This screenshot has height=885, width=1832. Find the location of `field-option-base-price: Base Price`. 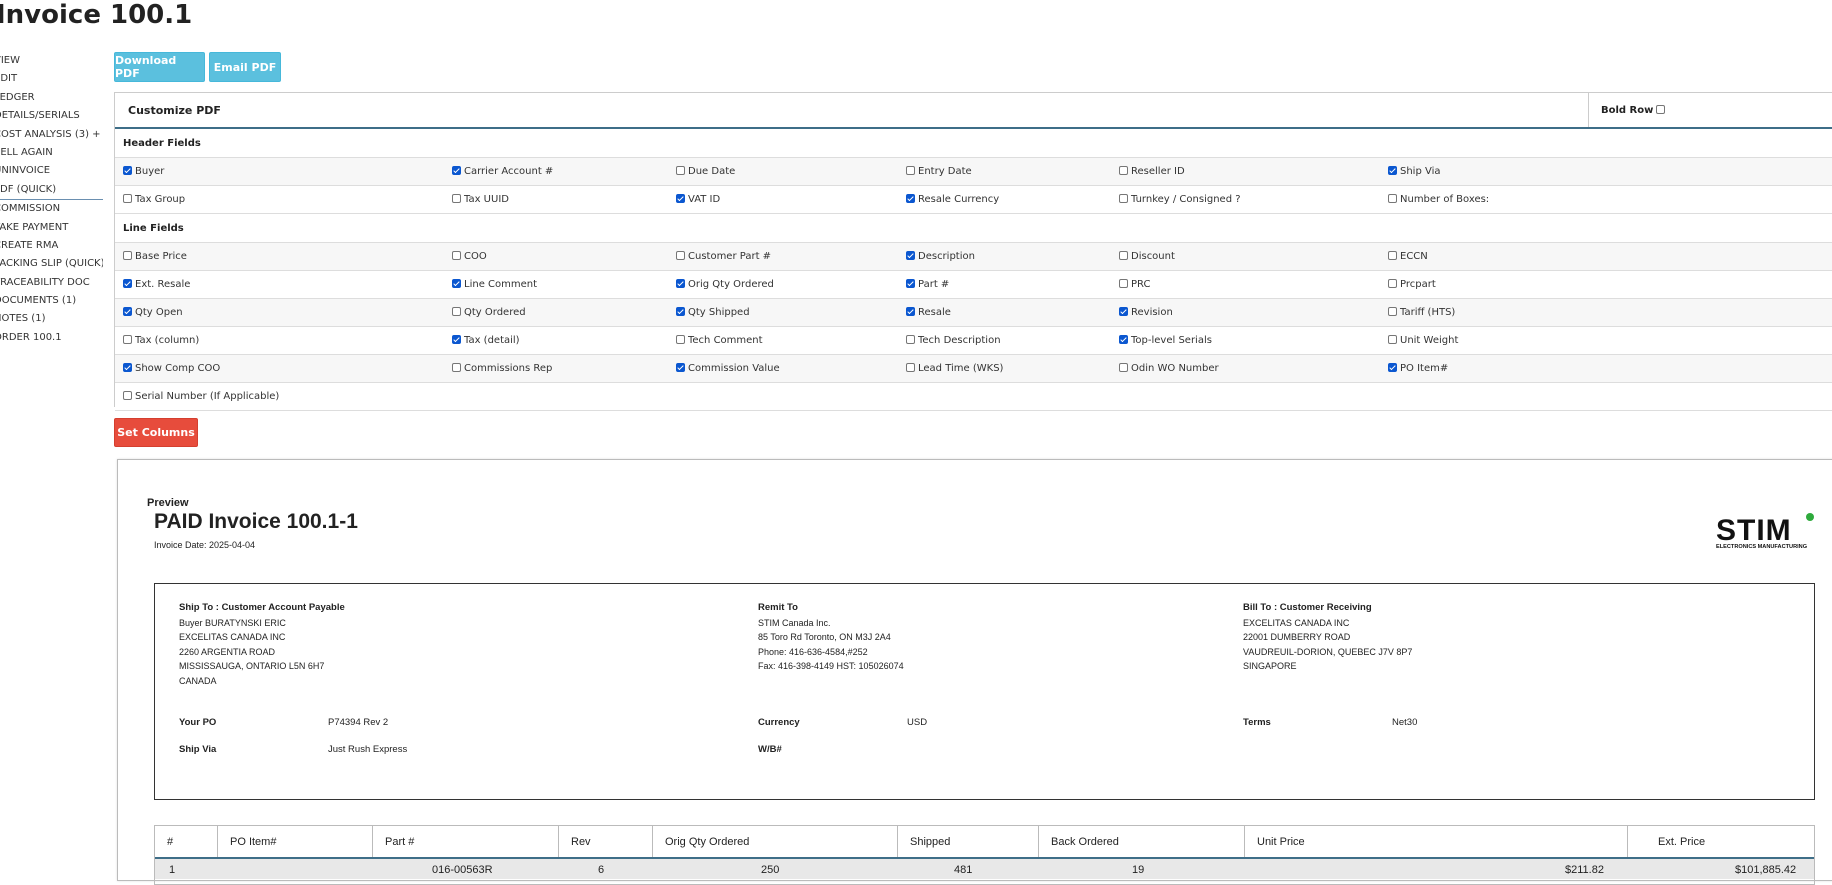

field-option-base-price: Base Price is located at coordinates (155, 256).